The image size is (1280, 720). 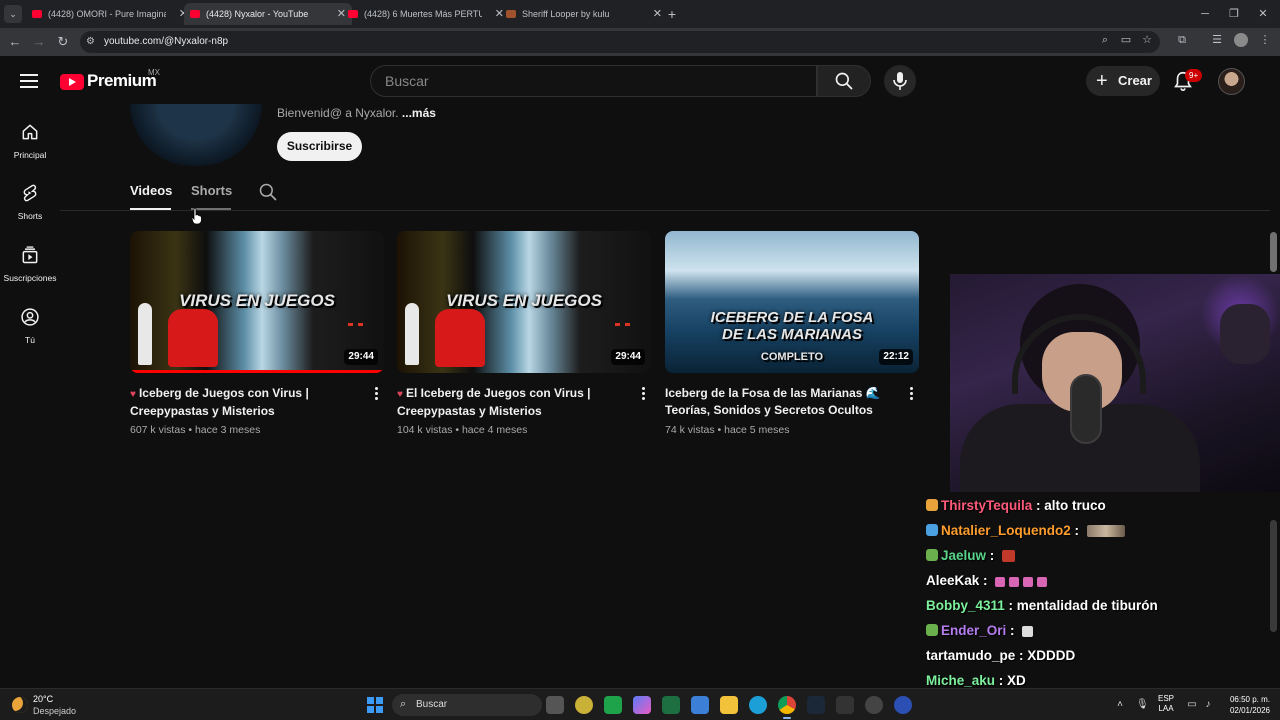 What do you see at coordinates (166, 42) in the screenshot?
I see `url-text: youtube.com/@Nyxalor-n8p` at bounding box center [166, 42].